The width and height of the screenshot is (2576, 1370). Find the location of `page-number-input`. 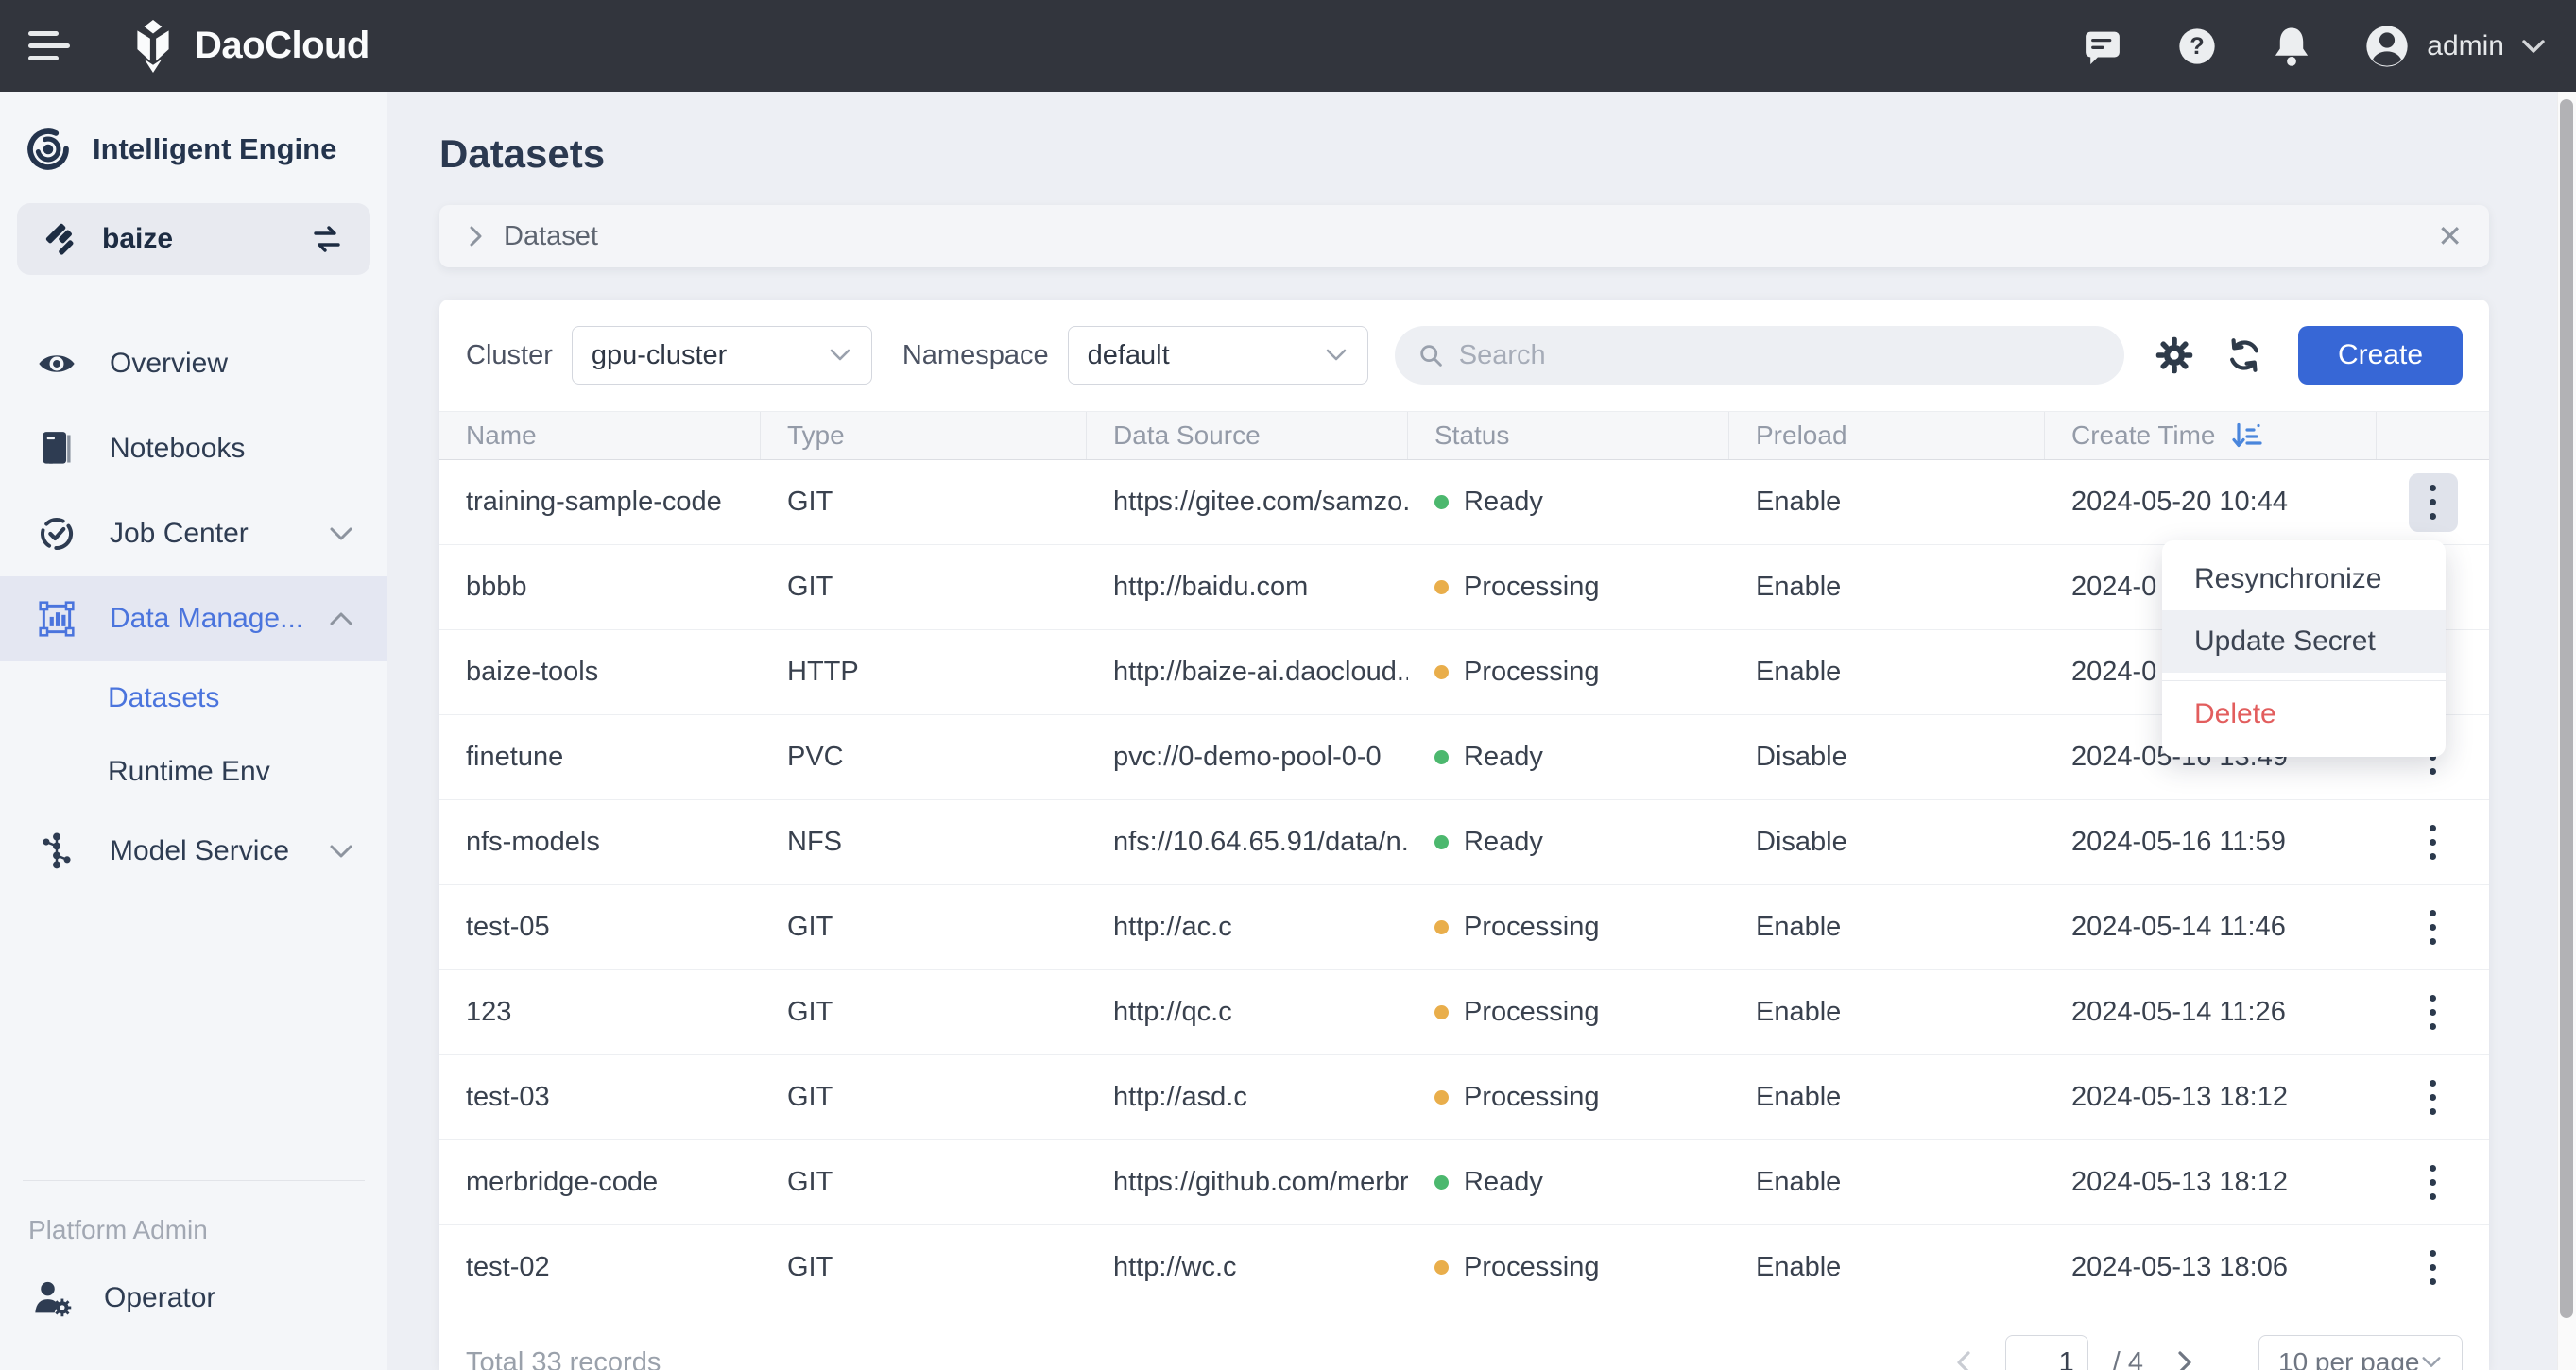

page-number-input is located at coordinates (2046, 1352).